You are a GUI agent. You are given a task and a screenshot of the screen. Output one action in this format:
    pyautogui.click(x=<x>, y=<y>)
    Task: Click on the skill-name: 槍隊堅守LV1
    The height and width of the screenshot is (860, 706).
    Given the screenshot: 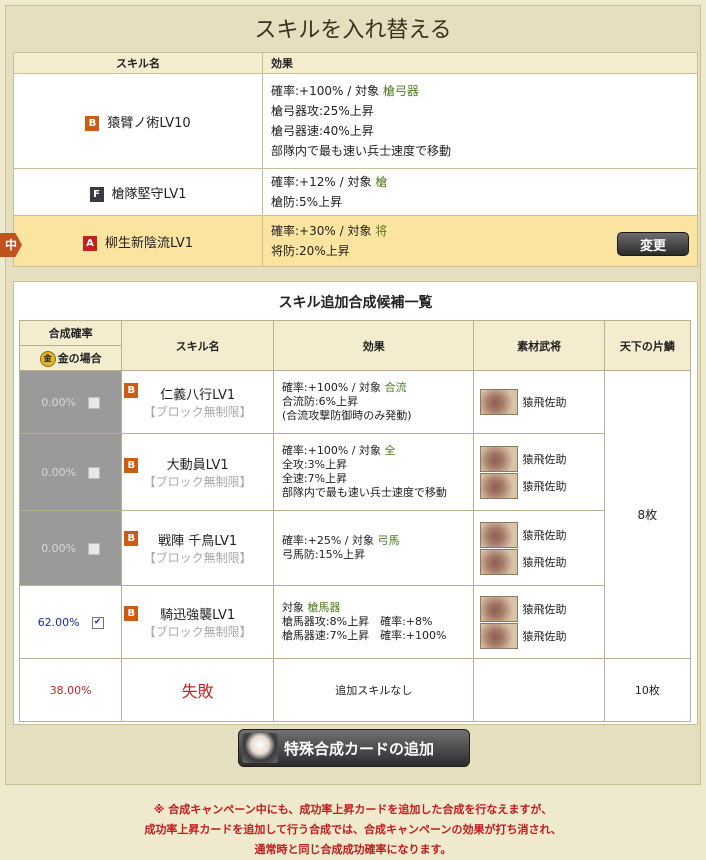 What is the action you would take?
    pyautogui.click(x=149, y=194)
    